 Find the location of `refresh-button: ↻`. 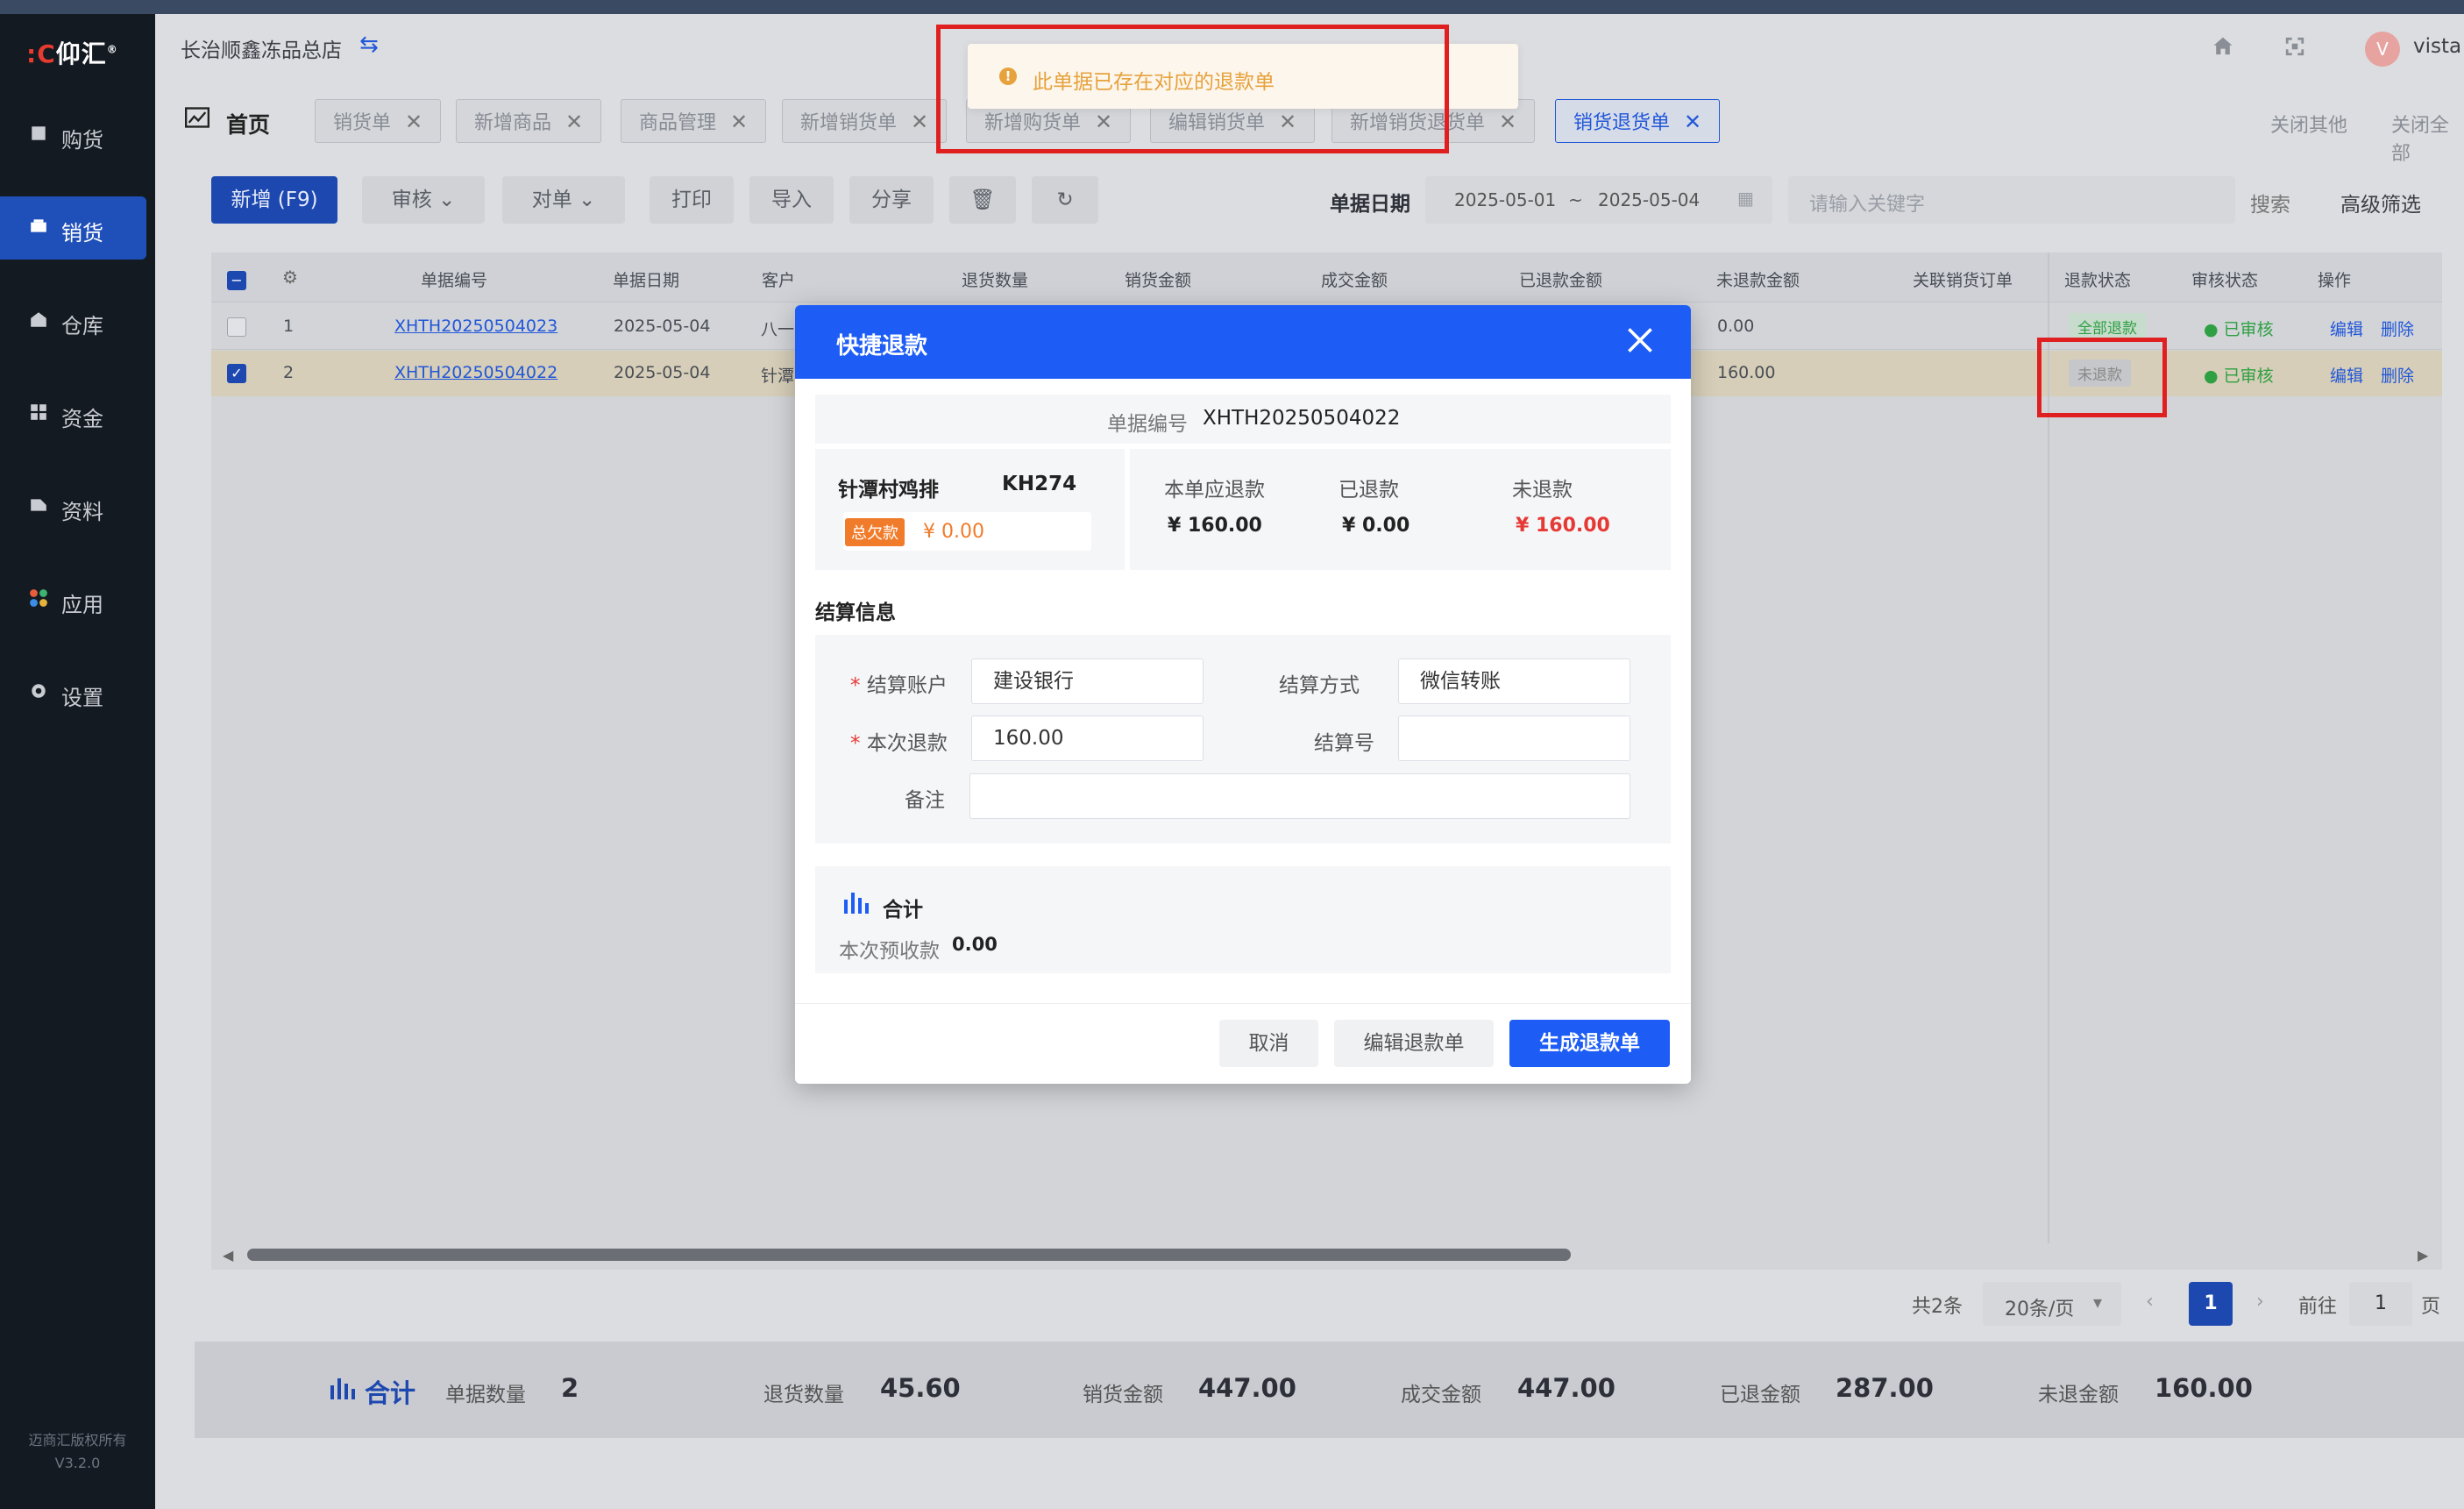

refresh-button: ↻ is located at coordinates (1065, 200).